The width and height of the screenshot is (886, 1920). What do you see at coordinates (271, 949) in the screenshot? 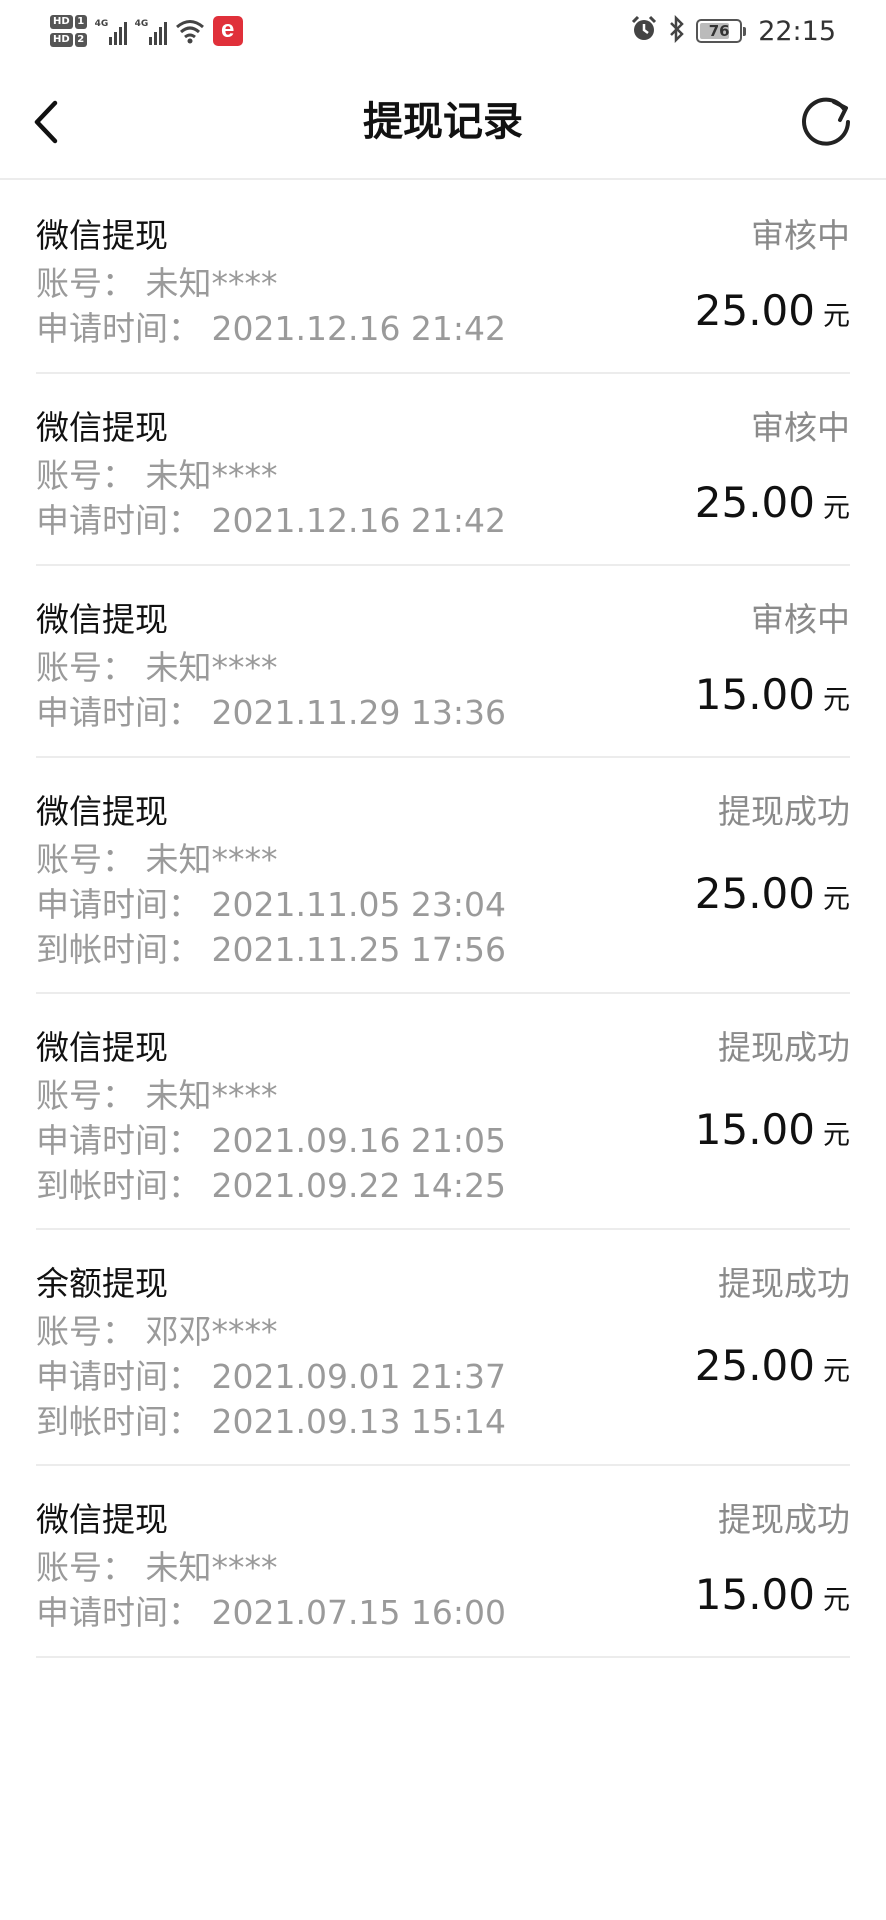
I see `record-arrival-time: 到帐时间： 2021.11.25 17:56` at bounding box center [271, 949].